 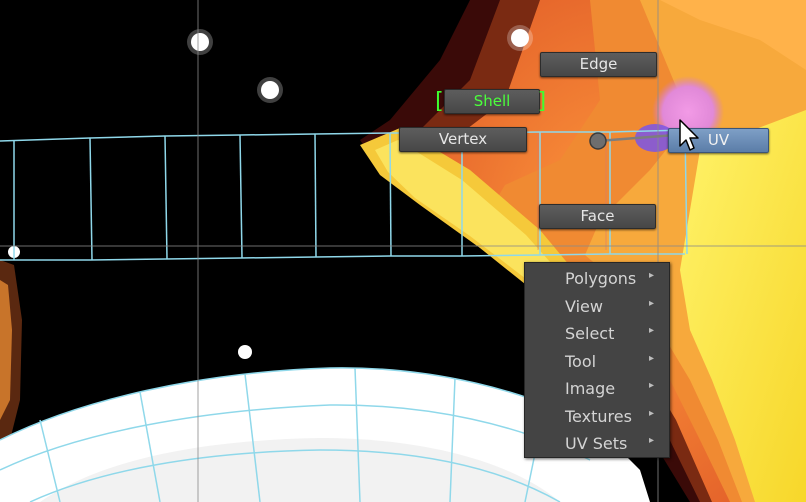 I want to click on edge-button: Edge, so click(x=598, y=64).